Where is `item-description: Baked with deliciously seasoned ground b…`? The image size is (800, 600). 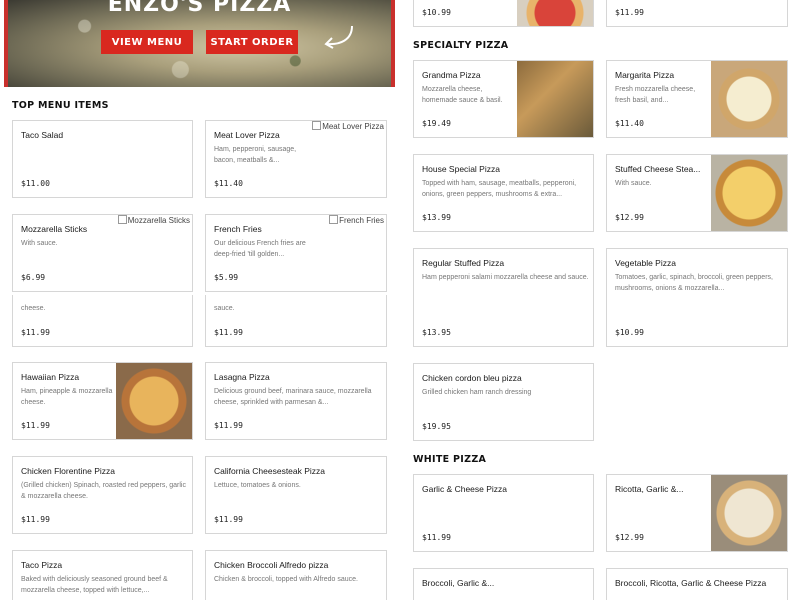 item-description: Baked with deliciously seasoned ground b… is located at coordinates (94, 585).